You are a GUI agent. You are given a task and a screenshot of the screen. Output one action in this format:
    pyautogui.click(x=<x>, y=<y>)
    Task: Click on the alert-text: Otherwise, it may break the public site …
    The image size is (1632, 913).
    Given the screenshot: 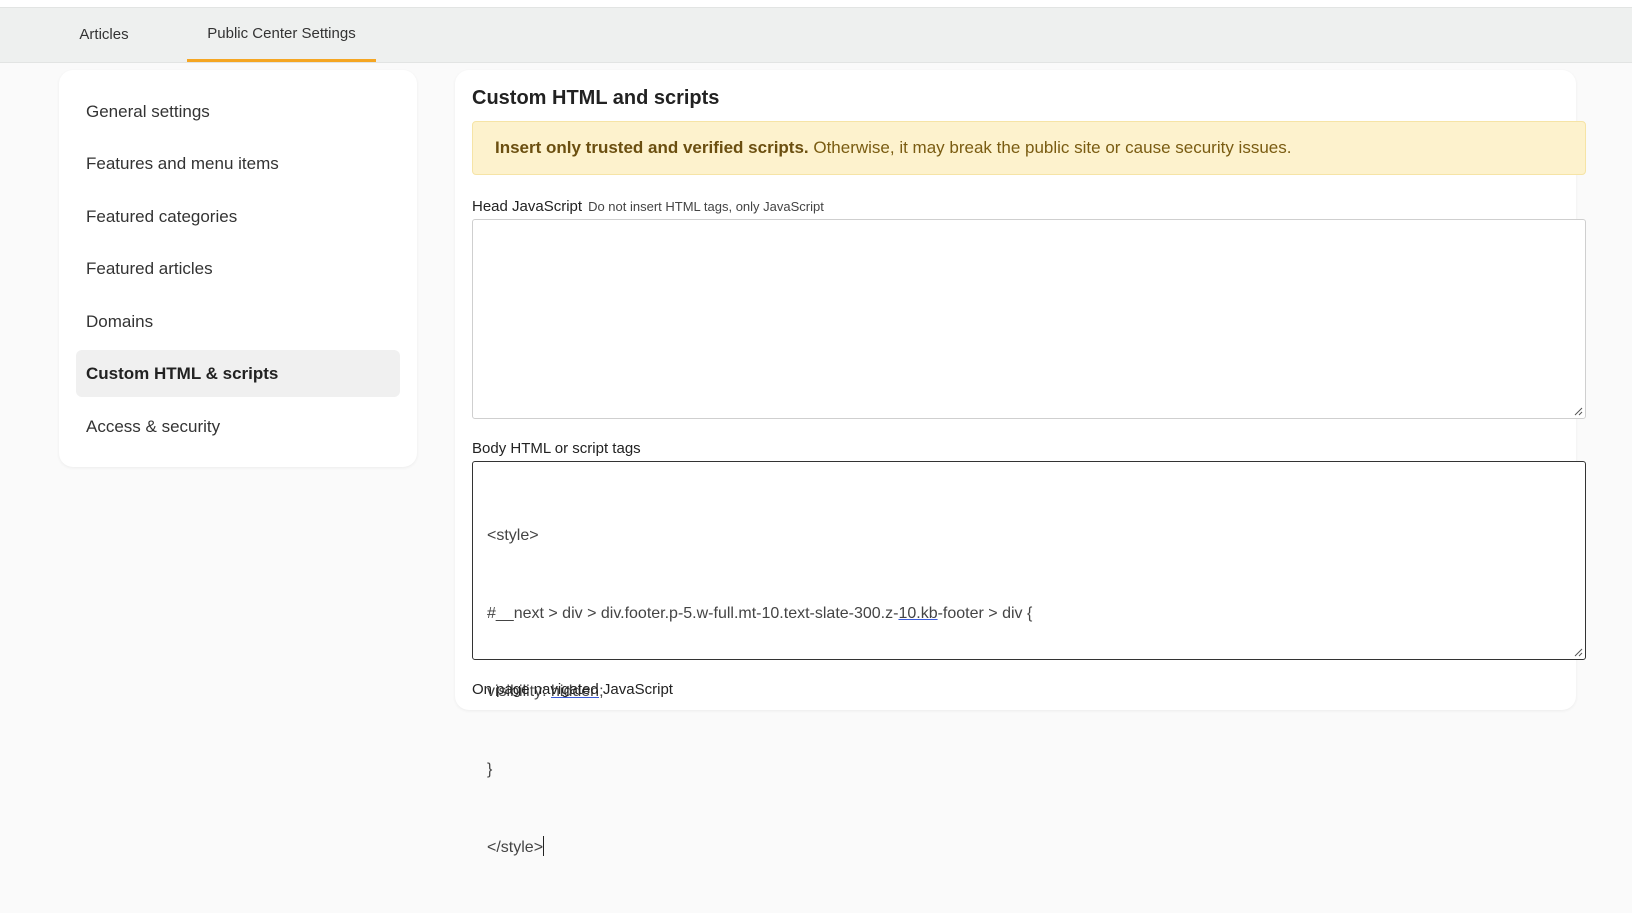 What is the action you would take?
    pyautogui.click(x=1050, y=147)
    